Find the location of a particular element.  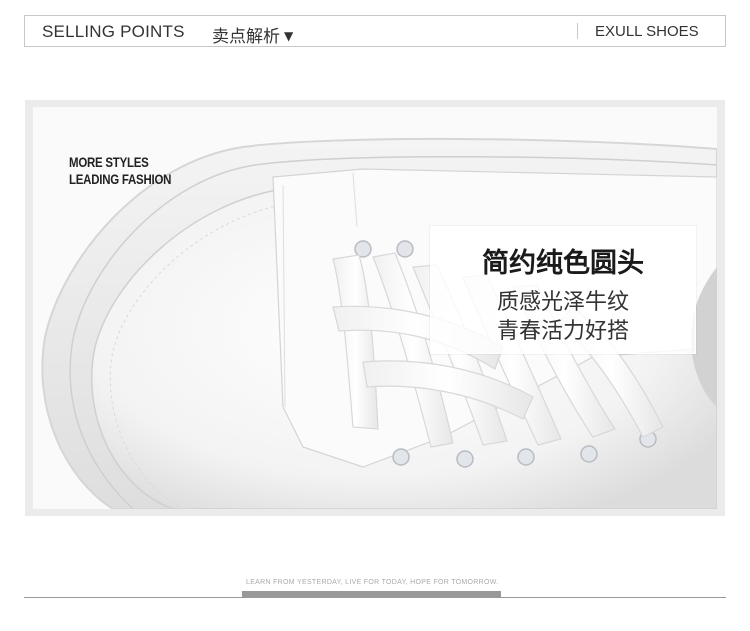

header-divider is located at coordinates (577, 31).